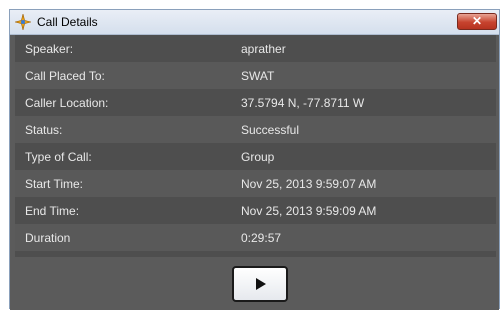  Describe the element at coordinates (44, 130) in the screenshot. I see `detail-label: Status:` at that location.